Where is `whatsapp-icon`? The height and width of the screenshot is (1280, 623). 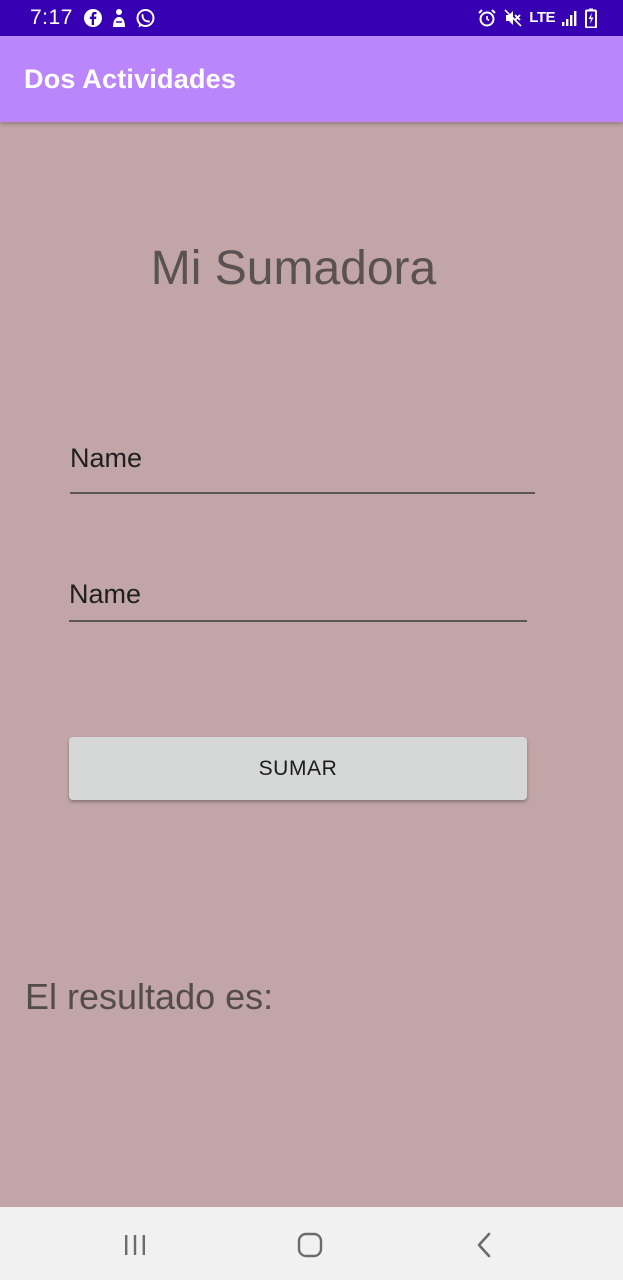
whatsapp-icon is located at coordinates (145, 18).